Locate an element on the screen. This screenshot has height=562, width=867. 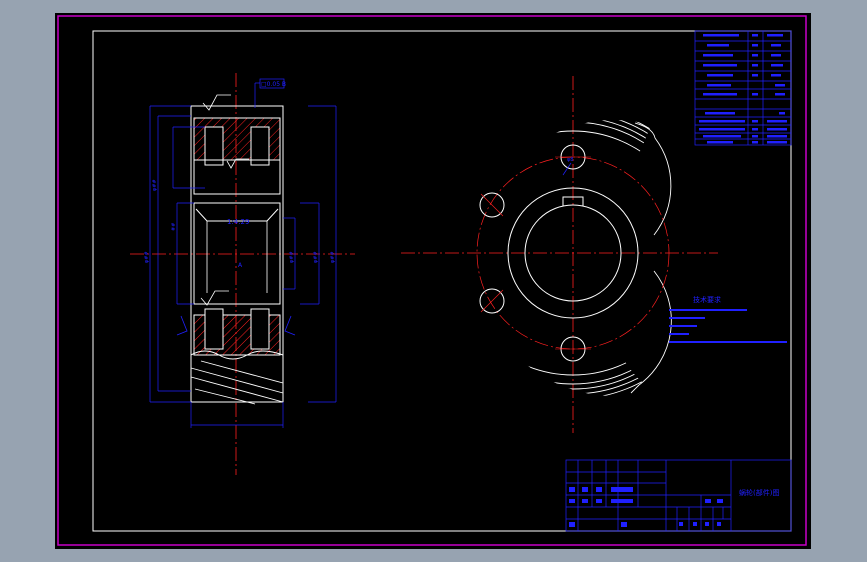
geometric-tolerance-callout: □0.05 B is located at coordinates (270, 93).